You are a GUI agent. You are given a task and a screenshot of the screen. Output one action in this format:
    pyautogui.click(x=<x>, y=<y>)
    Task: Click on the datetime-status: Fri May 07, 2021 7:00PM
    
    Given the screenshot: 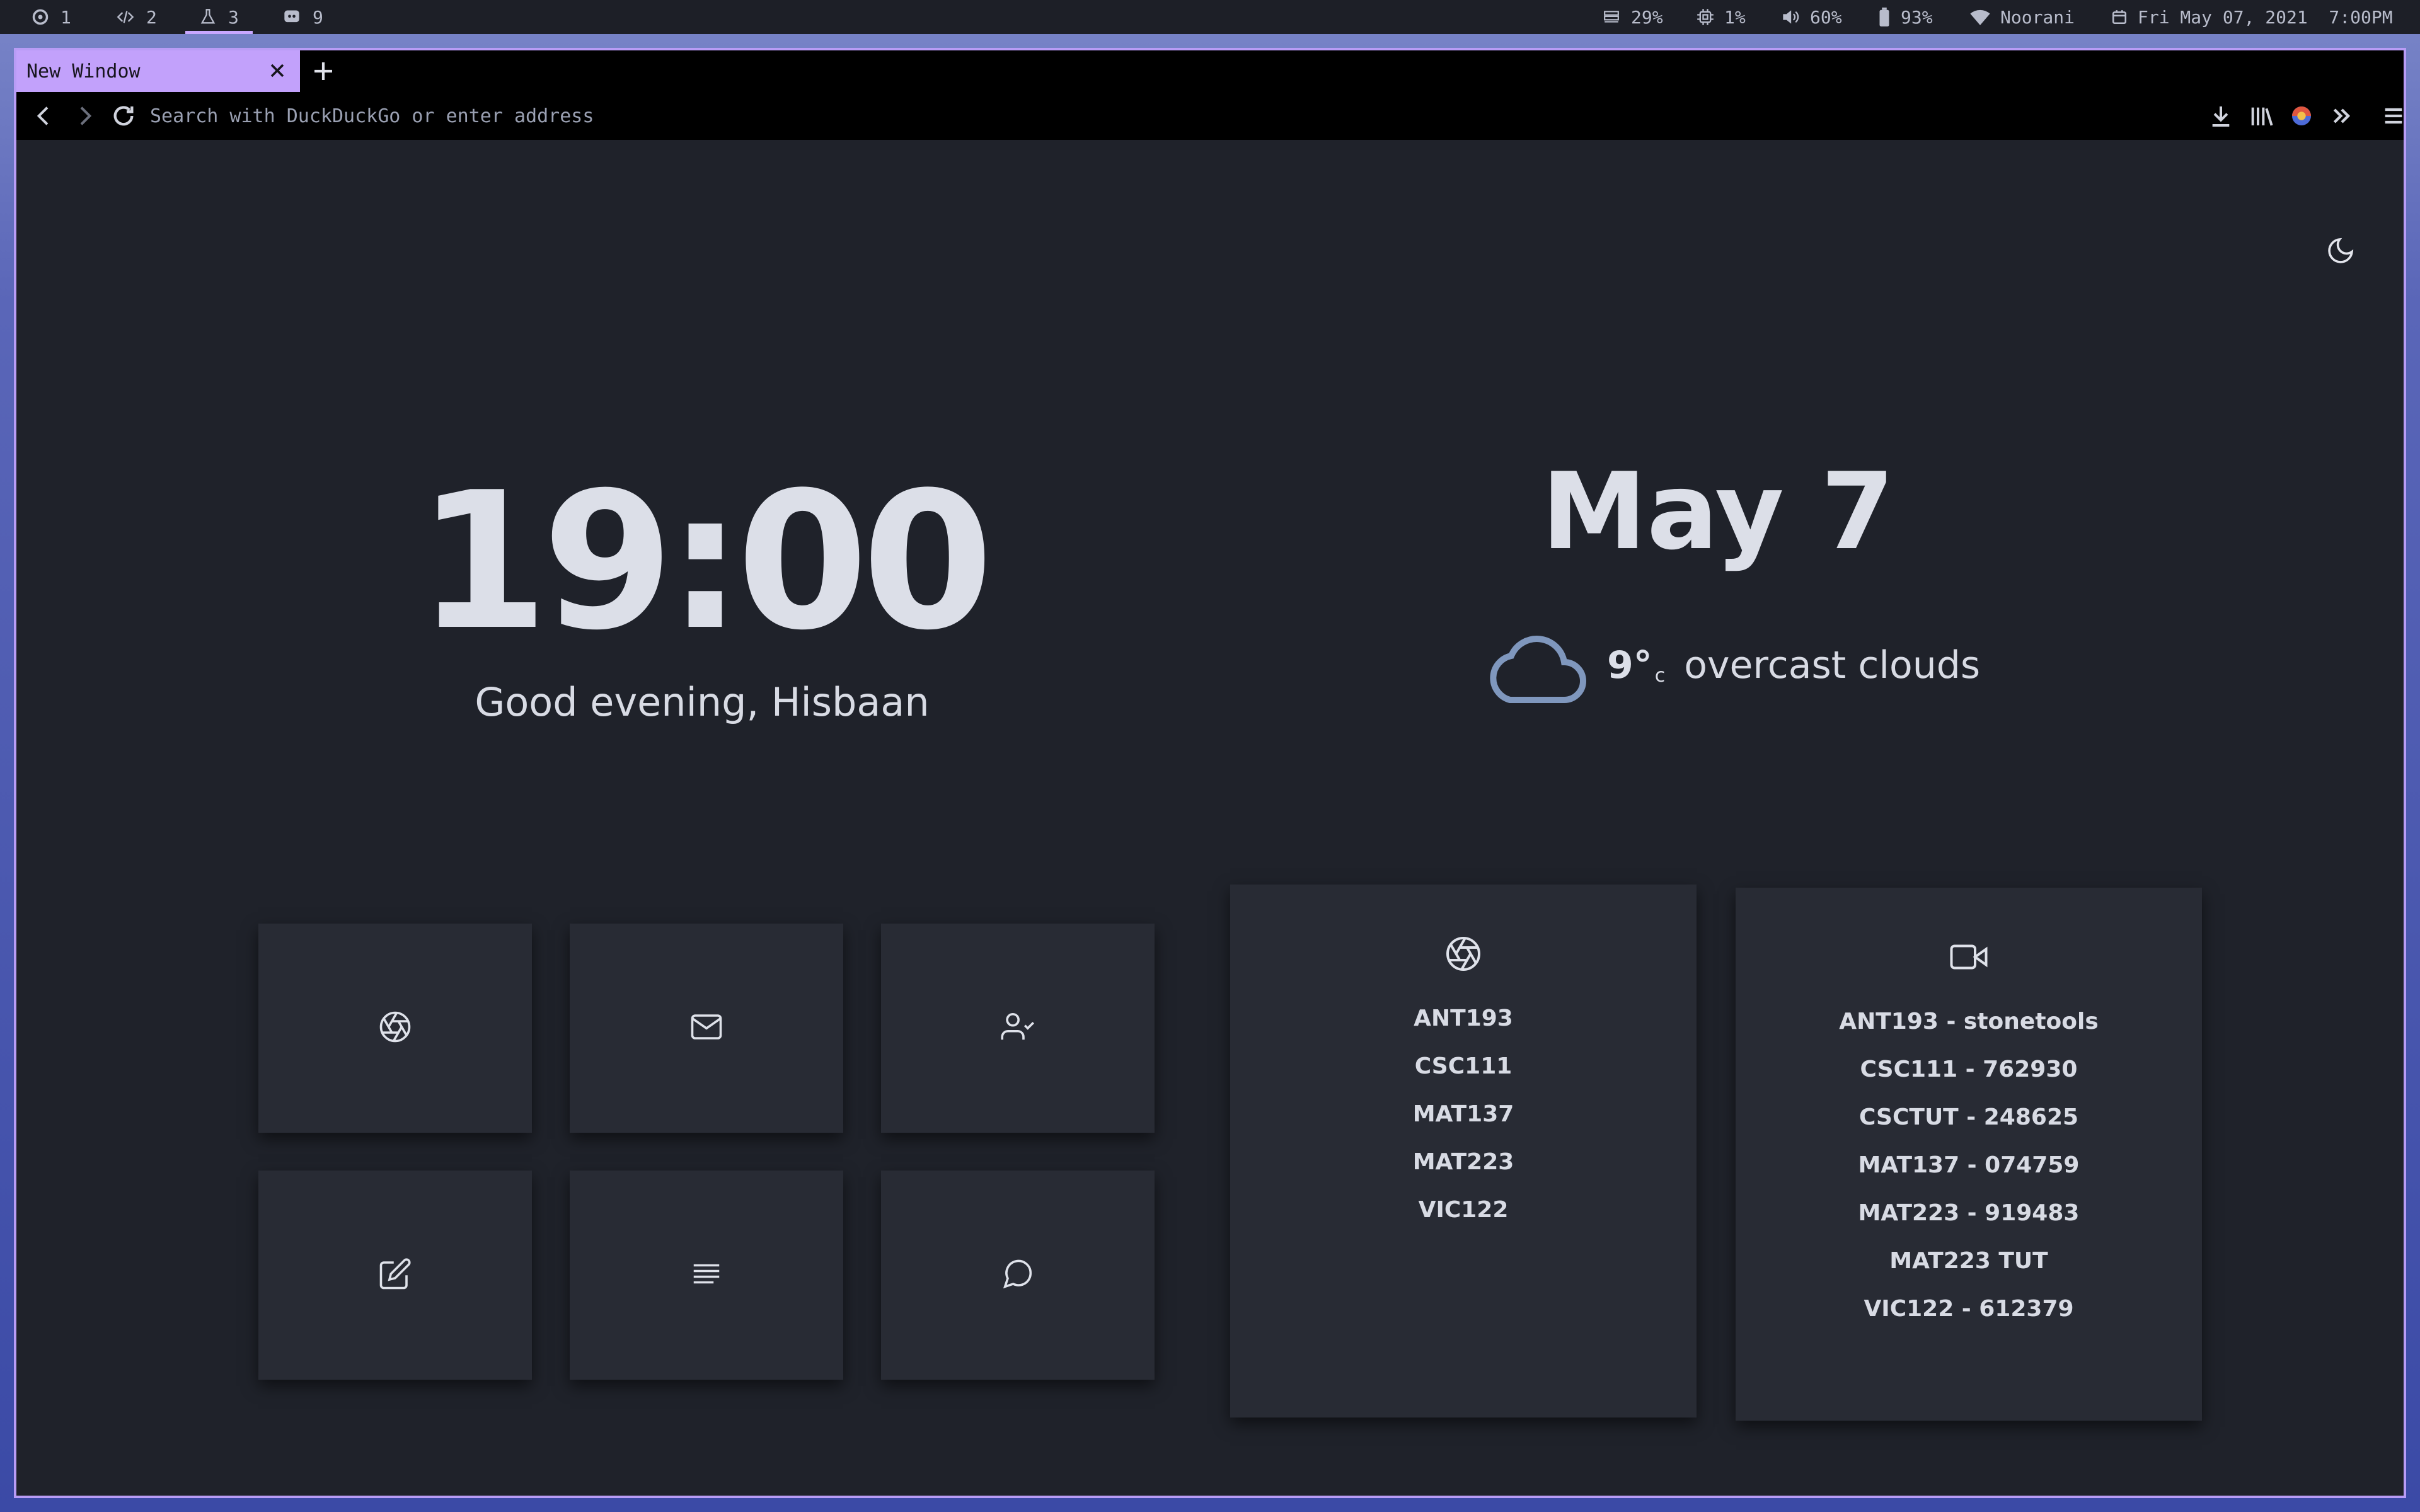 What is the action you would take?
    pyautogui.click(x=2252, y=17)
    